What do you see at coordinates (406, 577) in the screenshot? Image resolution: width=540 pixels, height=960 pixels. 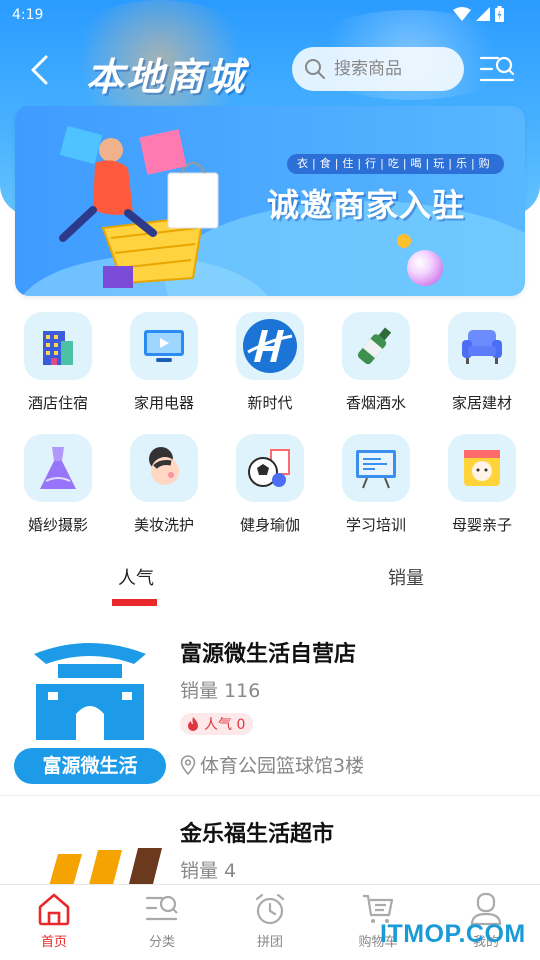 I see `tab-sales: 销量` at bounding box center [406, 577].